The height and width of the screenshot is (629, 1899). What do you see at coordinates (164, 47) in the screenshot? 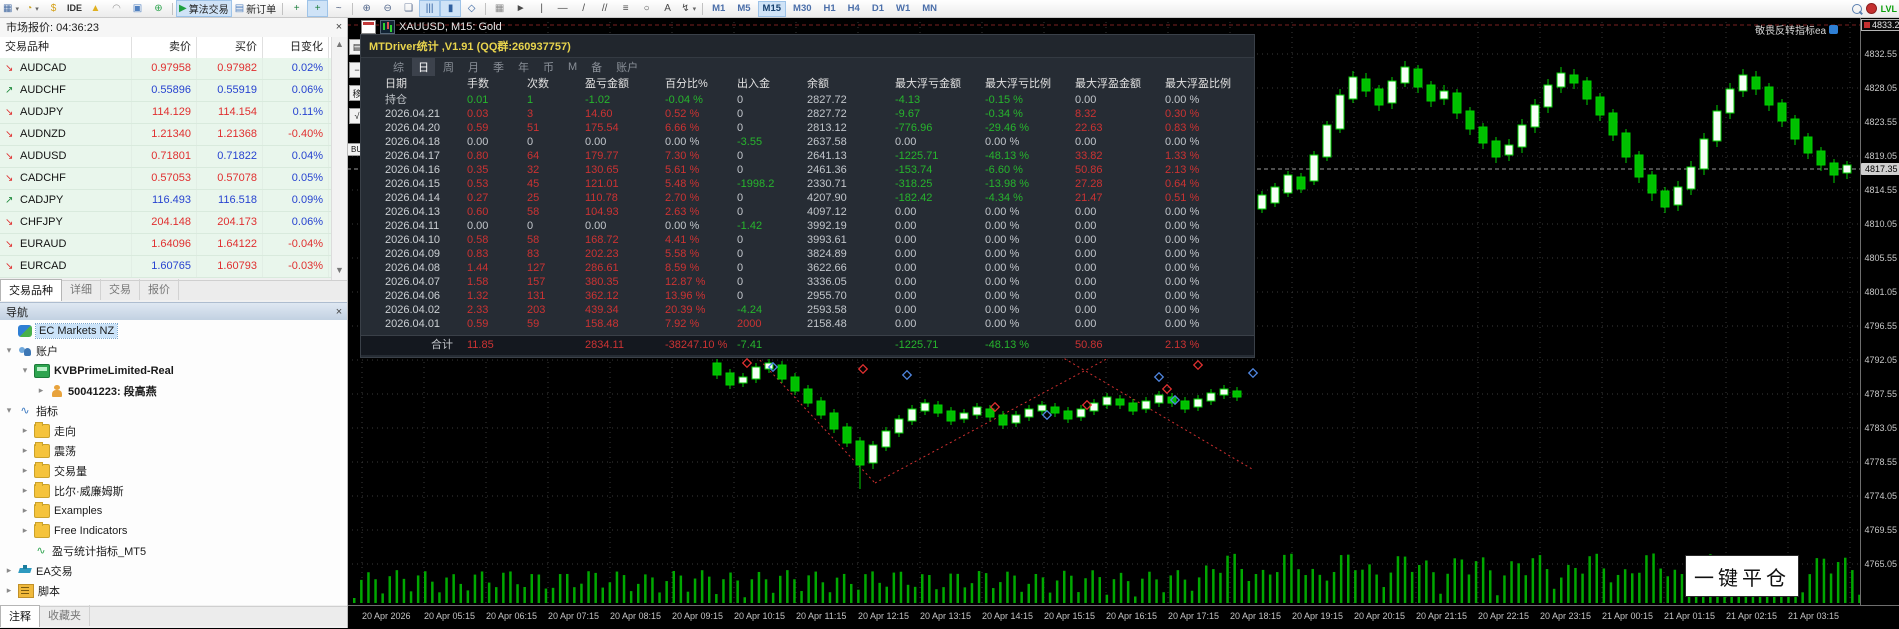
I see `column-header-1: 卖价` at bounding box center [164, 47].